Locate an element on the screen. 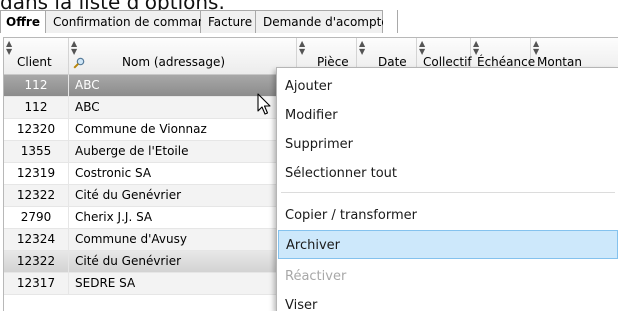  menu-item-ajouter: Ajouter is located at coordinates (448, 86).